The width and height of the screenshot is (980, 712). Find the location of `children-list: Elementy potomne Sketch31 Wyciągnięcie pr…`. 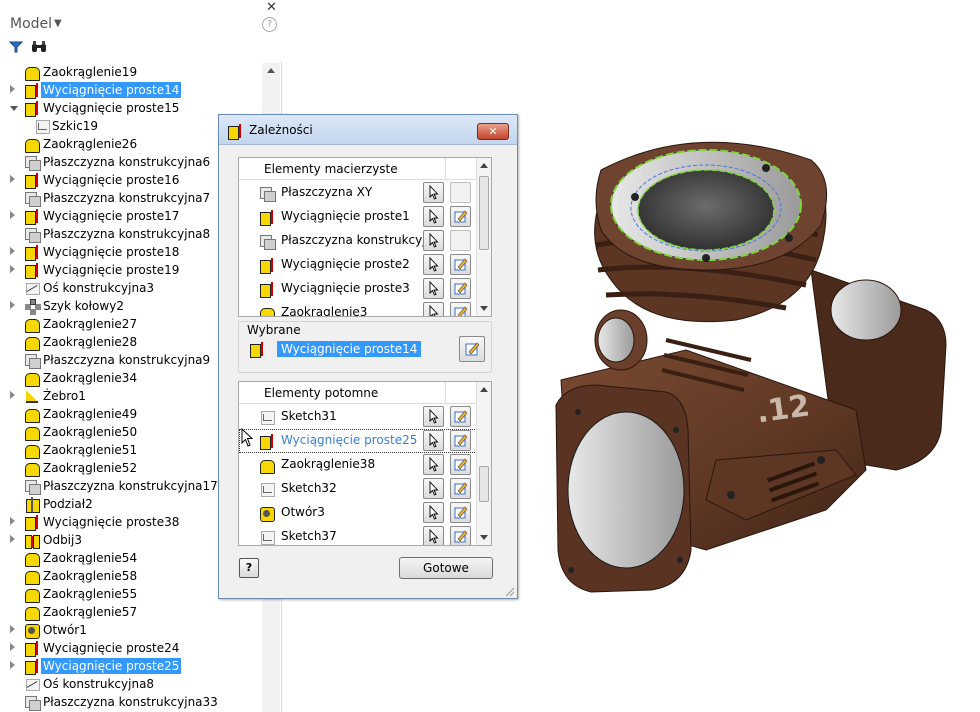

children-list: Elementy potomne Sketch31 Wyciągnięcie pr… is located at coordinates (365, 463).